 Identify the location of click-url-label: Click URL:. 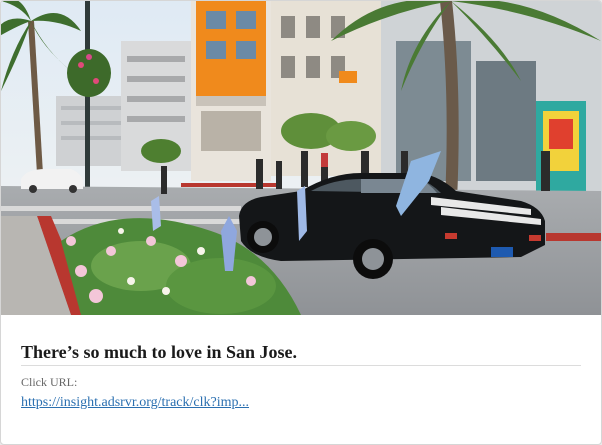
(49, 382).